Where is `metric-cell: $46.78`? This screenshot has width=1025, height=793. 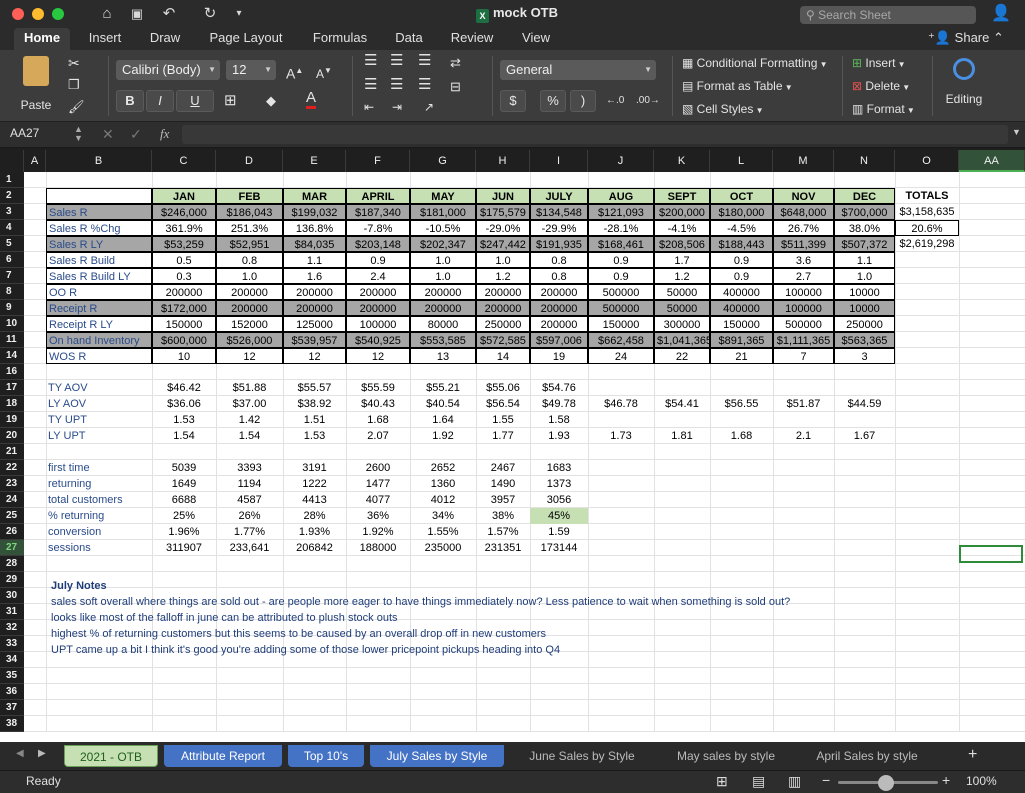 metric-cell: $46.78 is located at coordinates (621, 404).